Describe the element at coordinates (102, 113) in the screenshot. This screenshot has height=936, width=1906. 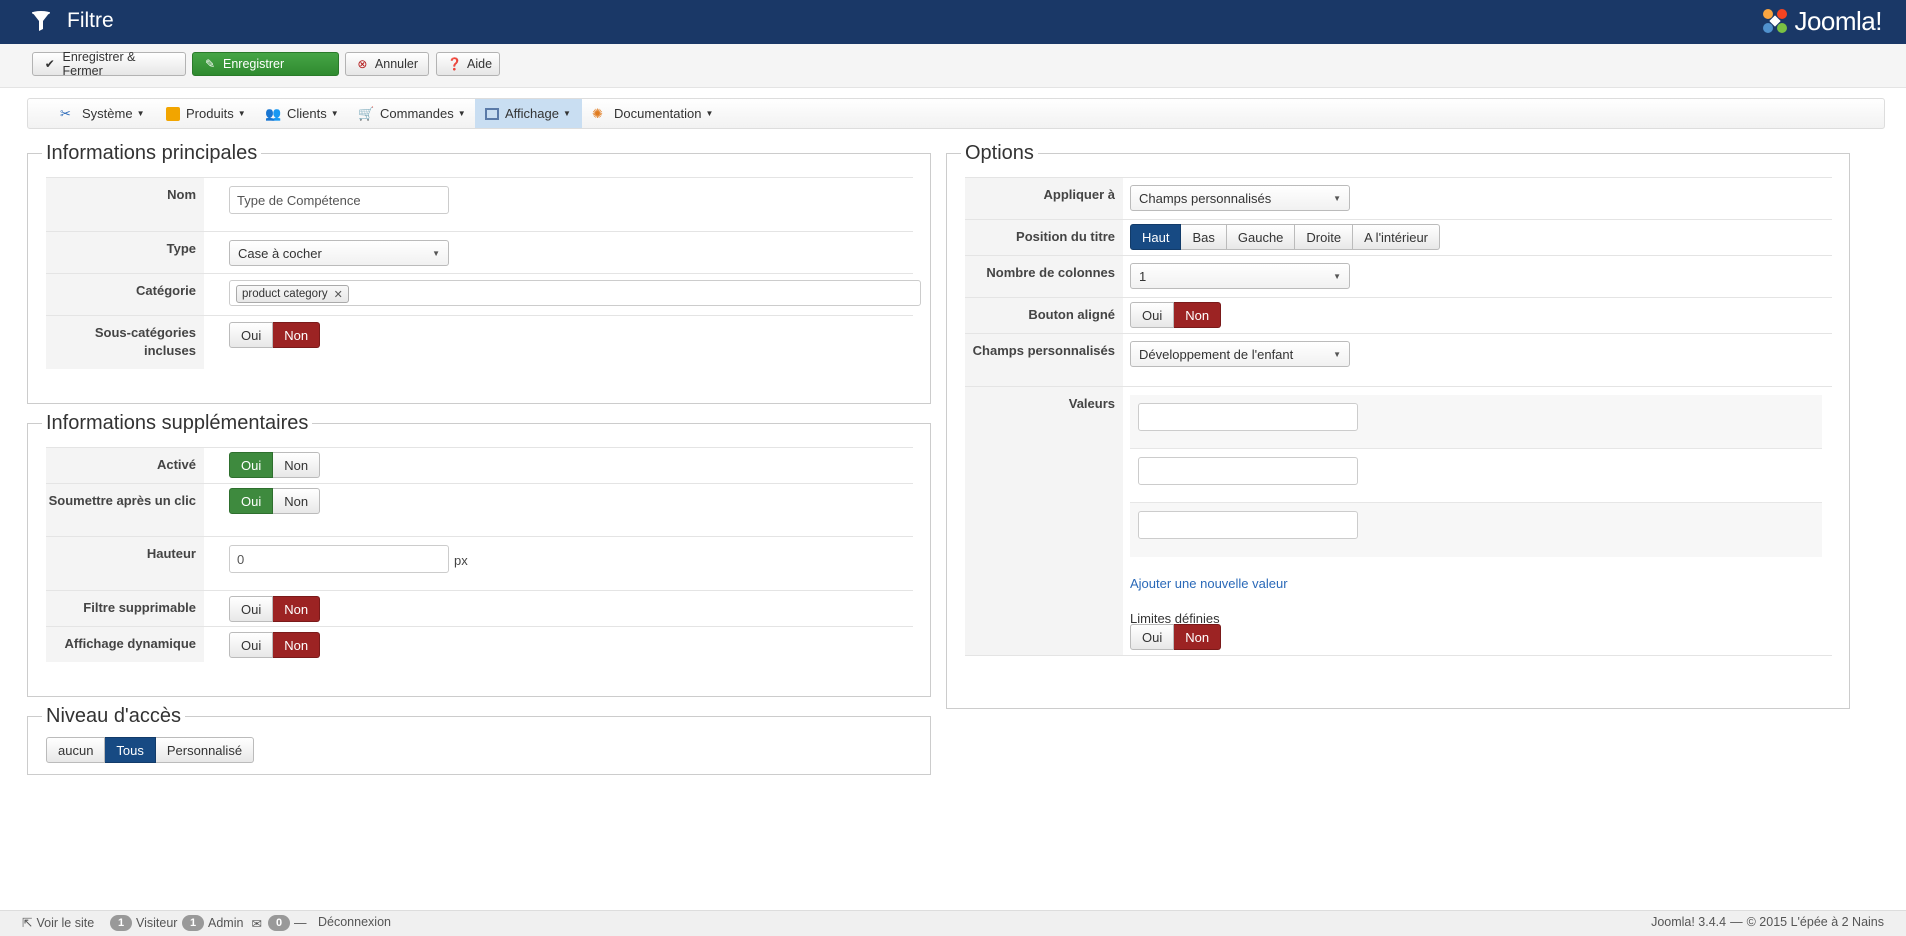
I see `nav-item-systeme: ✂ Système ▼` at that location.